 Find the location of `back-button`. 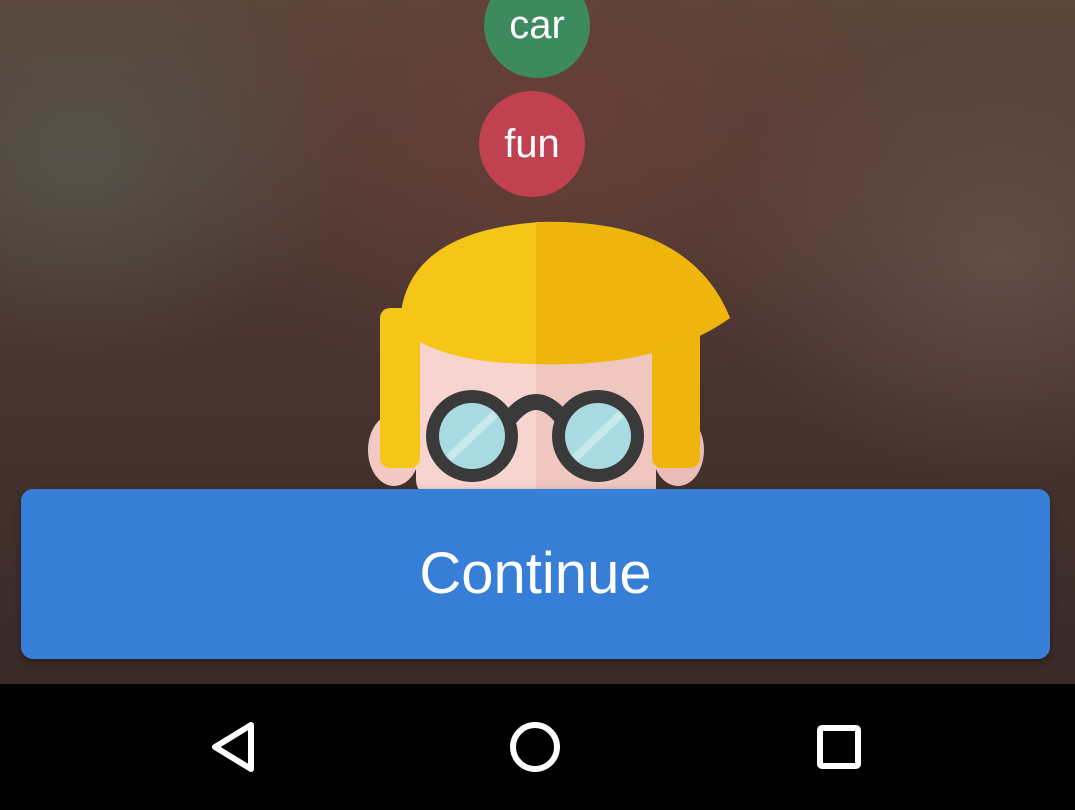

back-button is located at coordinates (233, 747).